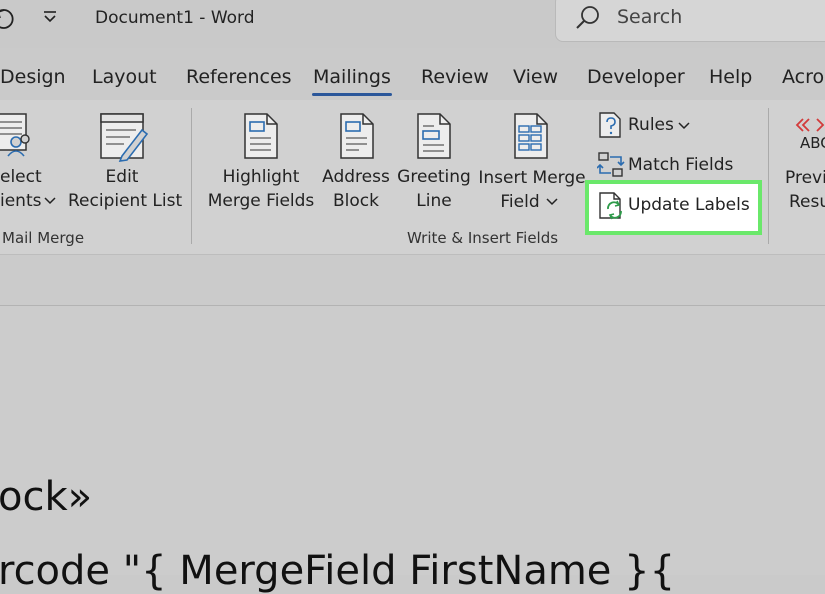 Image resolution: width=825 pixels, height=594 pixels. Describe the element at coordinates (680, 165) in the screenshot. I see `match-fields-label: Match Fields` at that location.